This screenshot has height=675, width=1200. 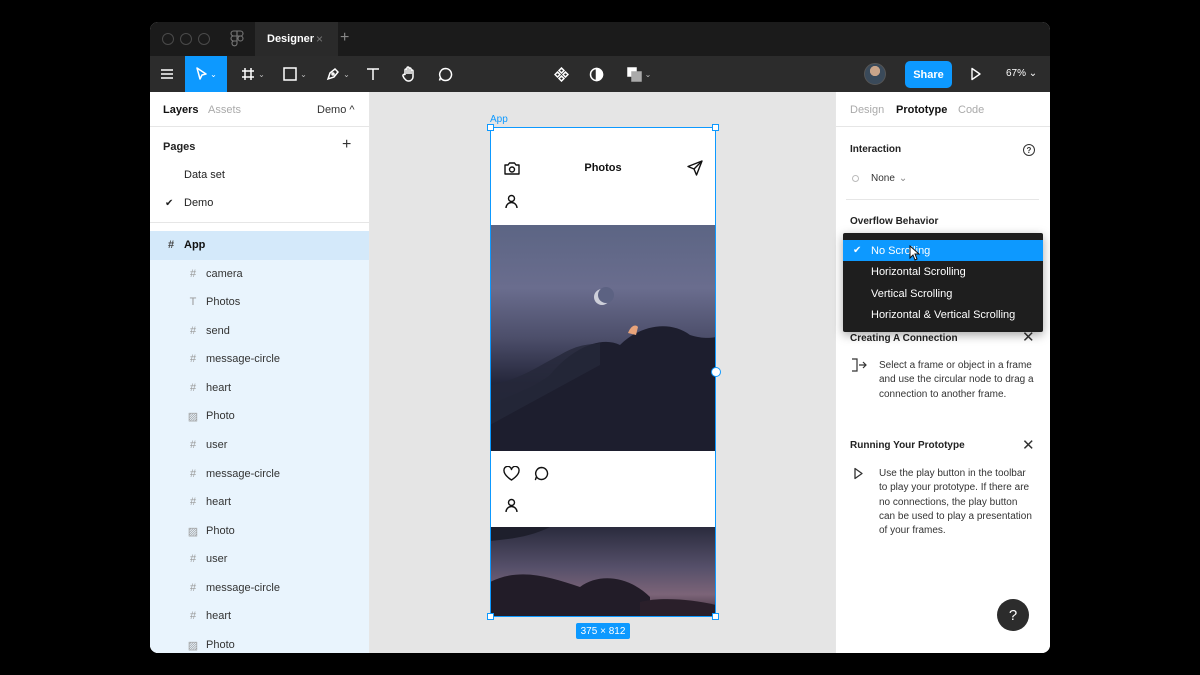 I want to click on text-layer-icon: T, so click(x=193, y=302).